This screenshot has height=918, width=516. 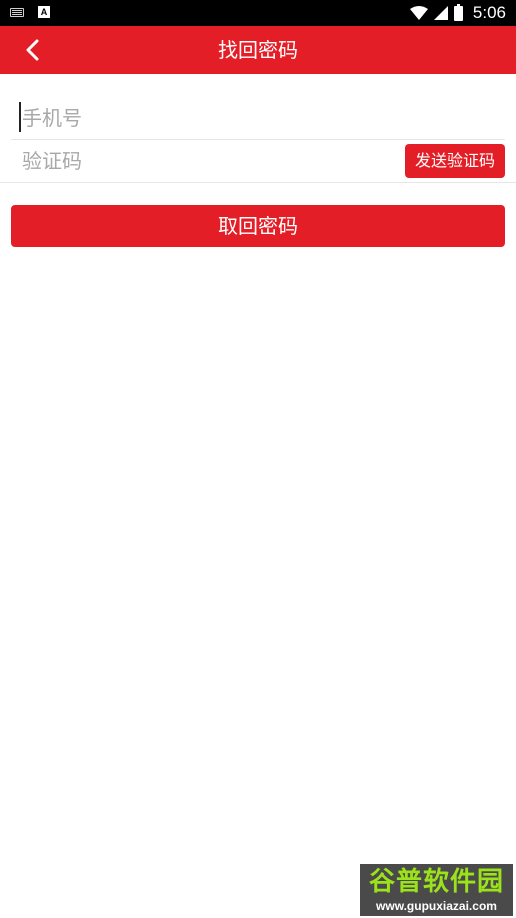 I want to click on keyboard-icon, so click(x=17, y=12).